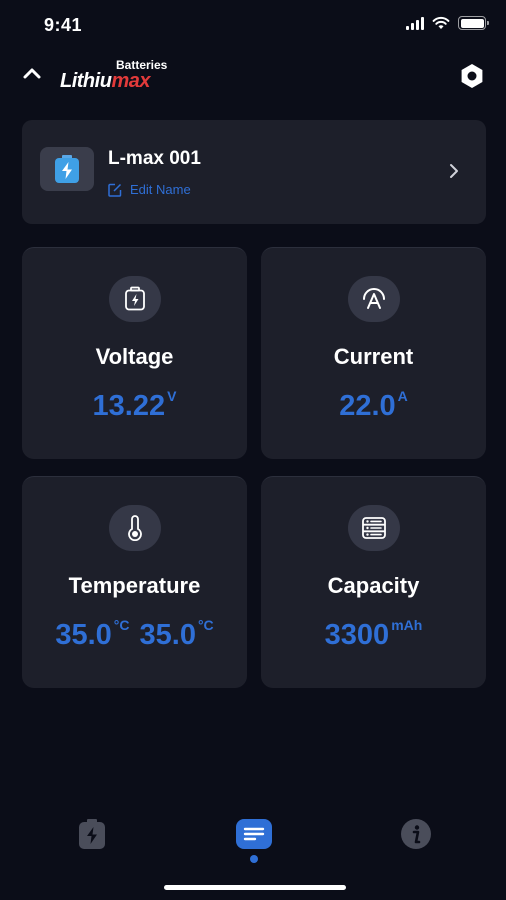  I want to click on voltage-card: Voltage 13.22 V, so click(134, 353).